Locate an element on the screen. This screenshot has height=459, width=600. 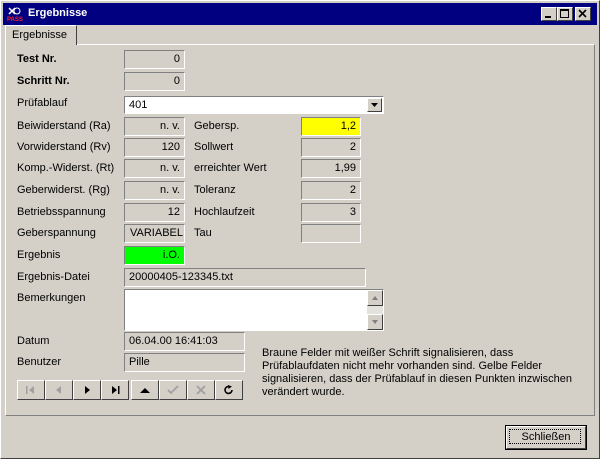
ergebnis-field: i.O. is located at coordinates (154, 255).